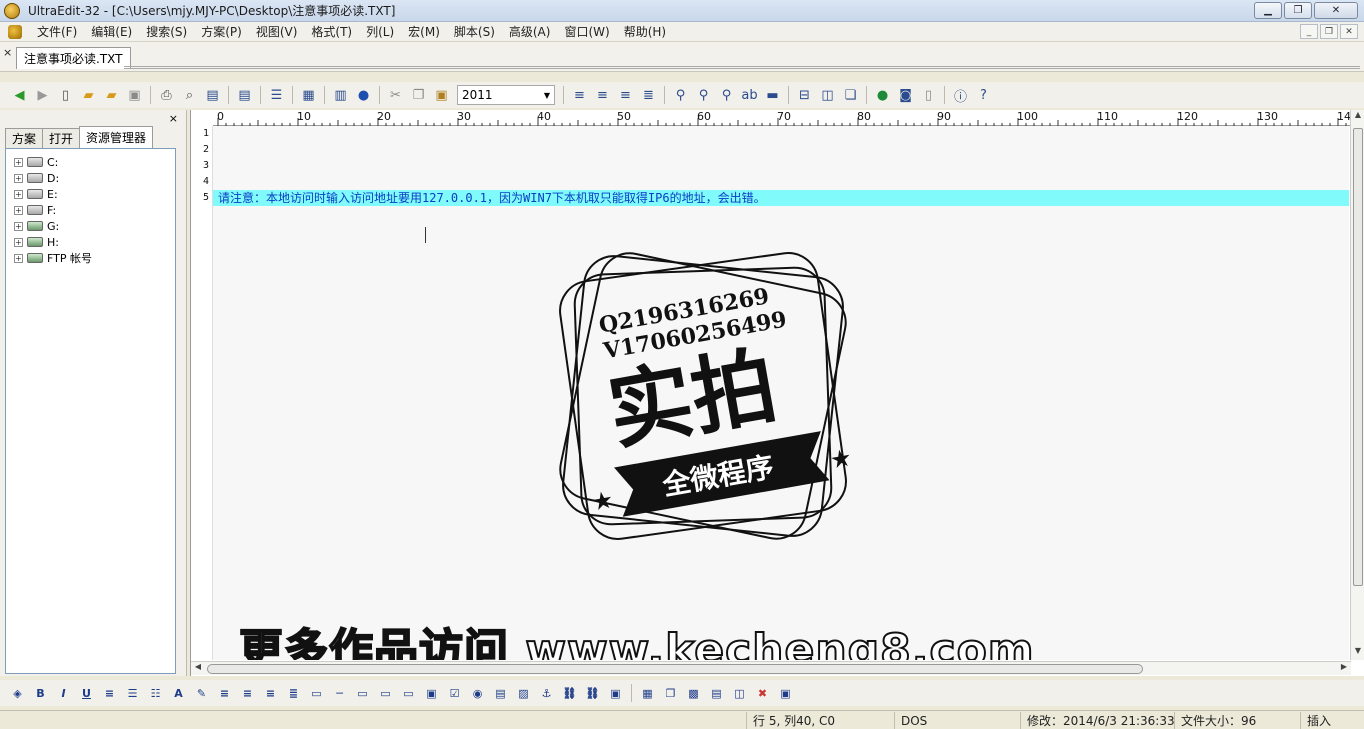 The width and height of the screenshot is (1364, 729). I want to click on maximize-button: ❐, so click(1298, 10).